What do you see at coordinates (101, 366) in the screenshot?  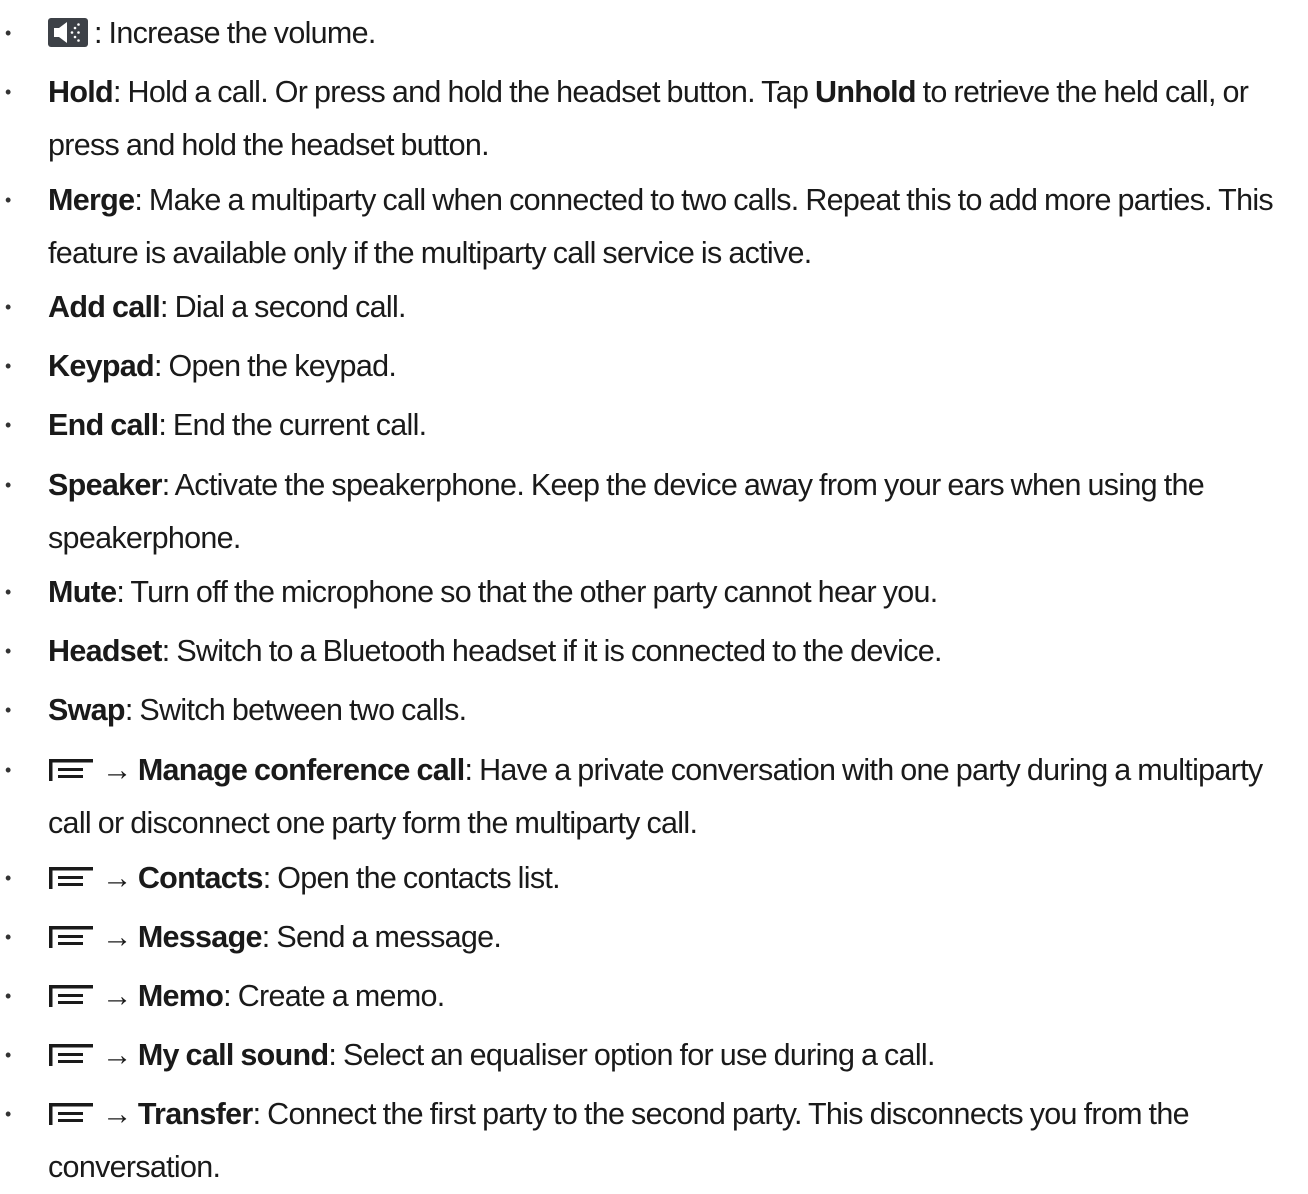 I see `item-term: Keypad` at bounding box center [101, 366].